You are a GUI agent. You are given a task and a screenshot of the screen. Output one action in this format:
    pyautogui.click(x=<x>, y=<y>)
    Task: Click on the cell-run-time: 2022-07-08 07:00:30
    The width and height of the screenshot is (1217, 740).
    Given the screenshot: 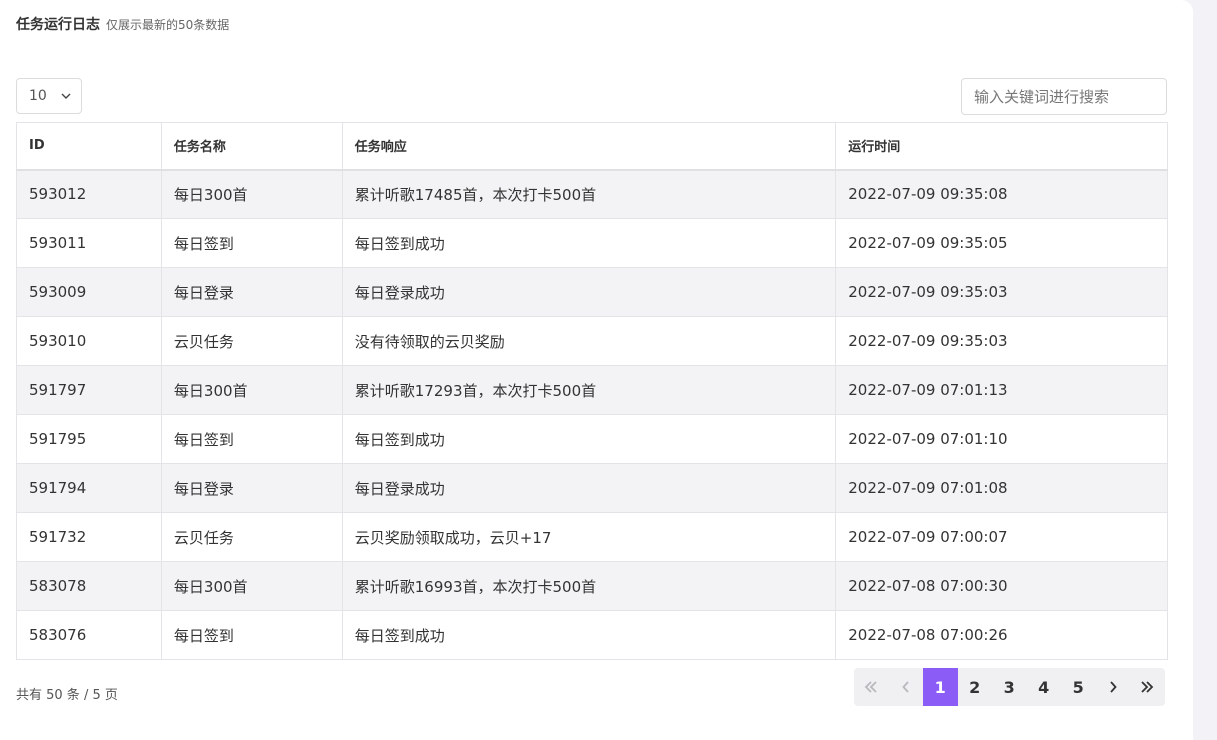 What is the action you would take?
    pyautogui.click(x=1001, y=586)
    